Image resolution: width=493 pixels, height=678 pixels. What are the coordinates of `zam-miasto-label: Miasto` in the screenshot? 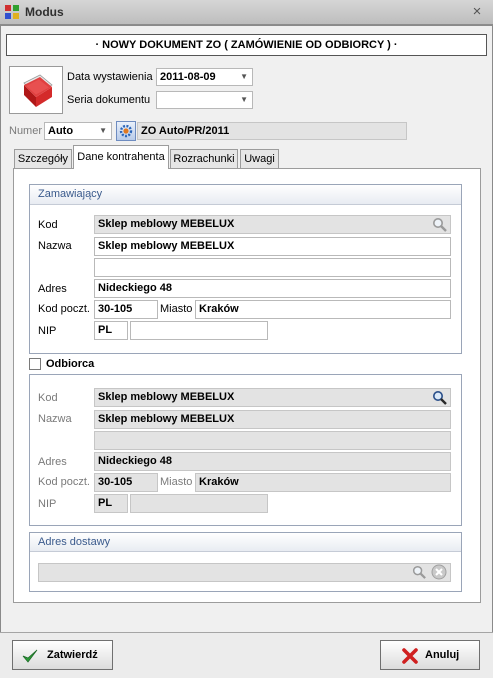 It's located at (176, 309).